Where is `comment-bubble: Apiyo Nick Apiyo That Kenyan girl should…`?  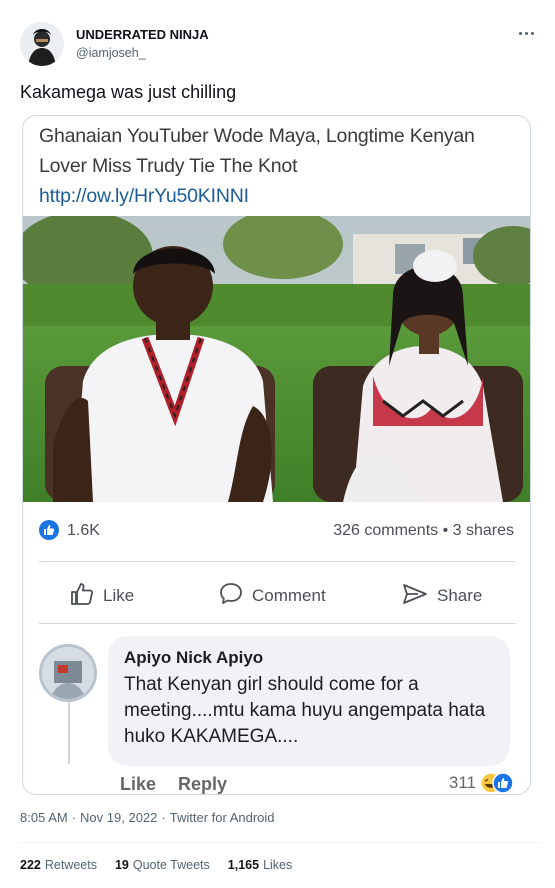
comment-bubble: Apiyo Nick Apiyo That Kenyan girl should… is located at coordinates (309, 701).